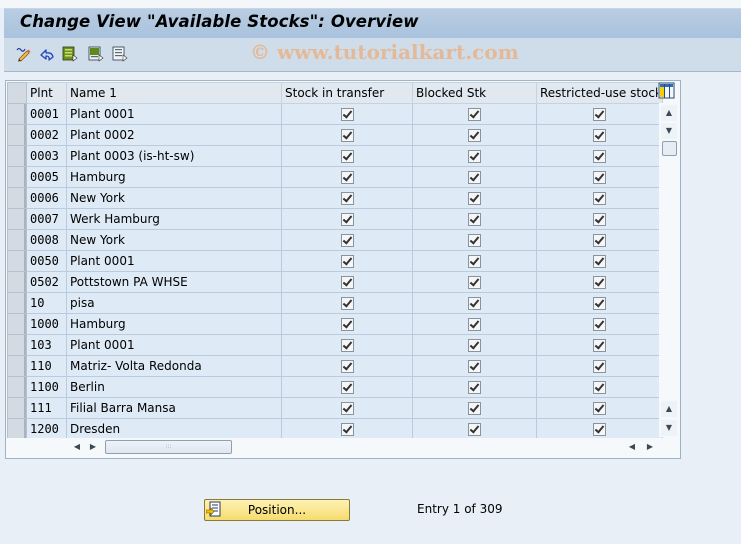 The image size is (741, 544). I want to click on column-settings-icon, so click(666, 90).